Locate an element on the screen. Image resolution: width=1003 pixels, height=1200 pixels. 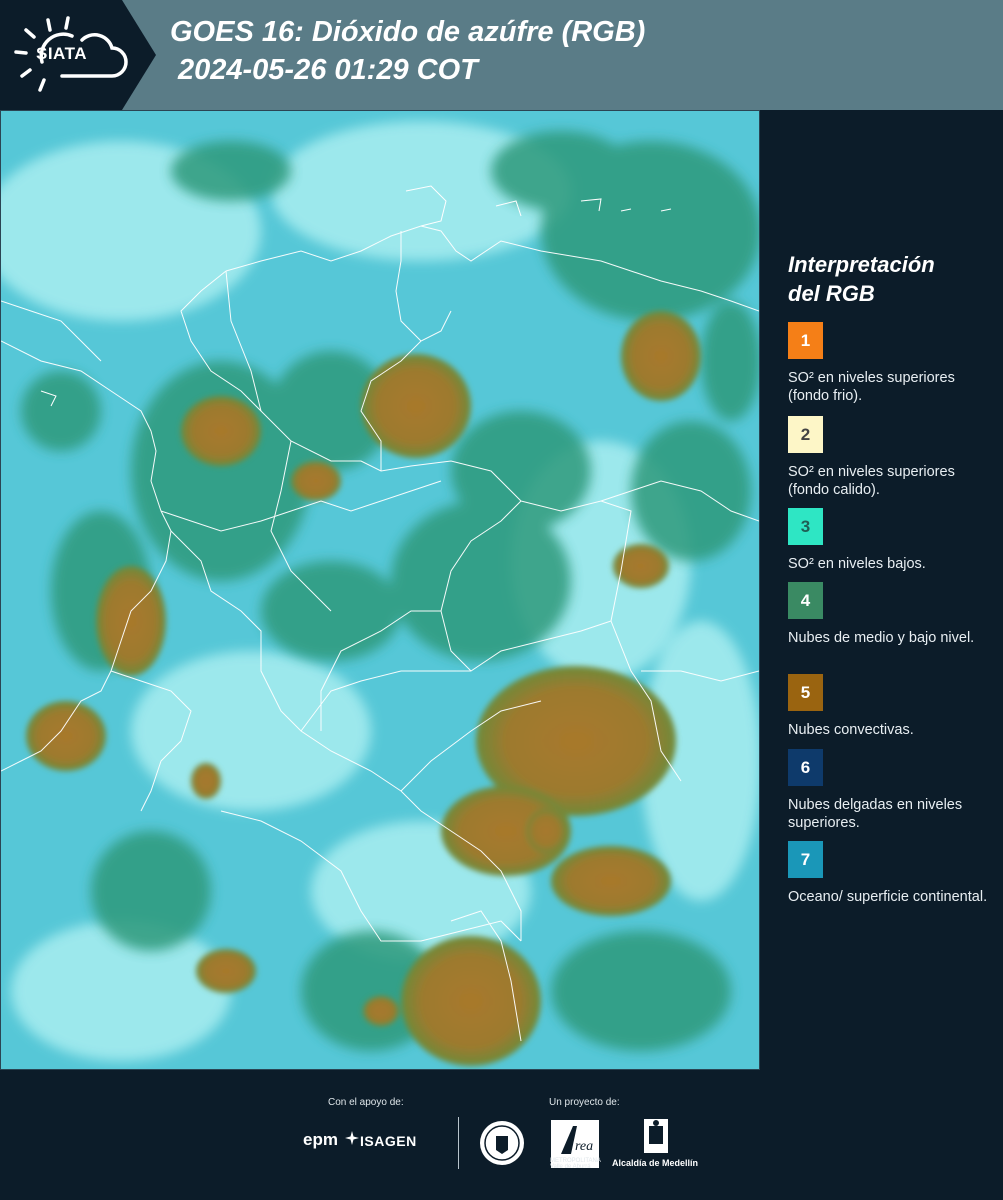
page-title: GOES 16: Dióxido de azúfre (RGB) is located at coordinates (408, 32).